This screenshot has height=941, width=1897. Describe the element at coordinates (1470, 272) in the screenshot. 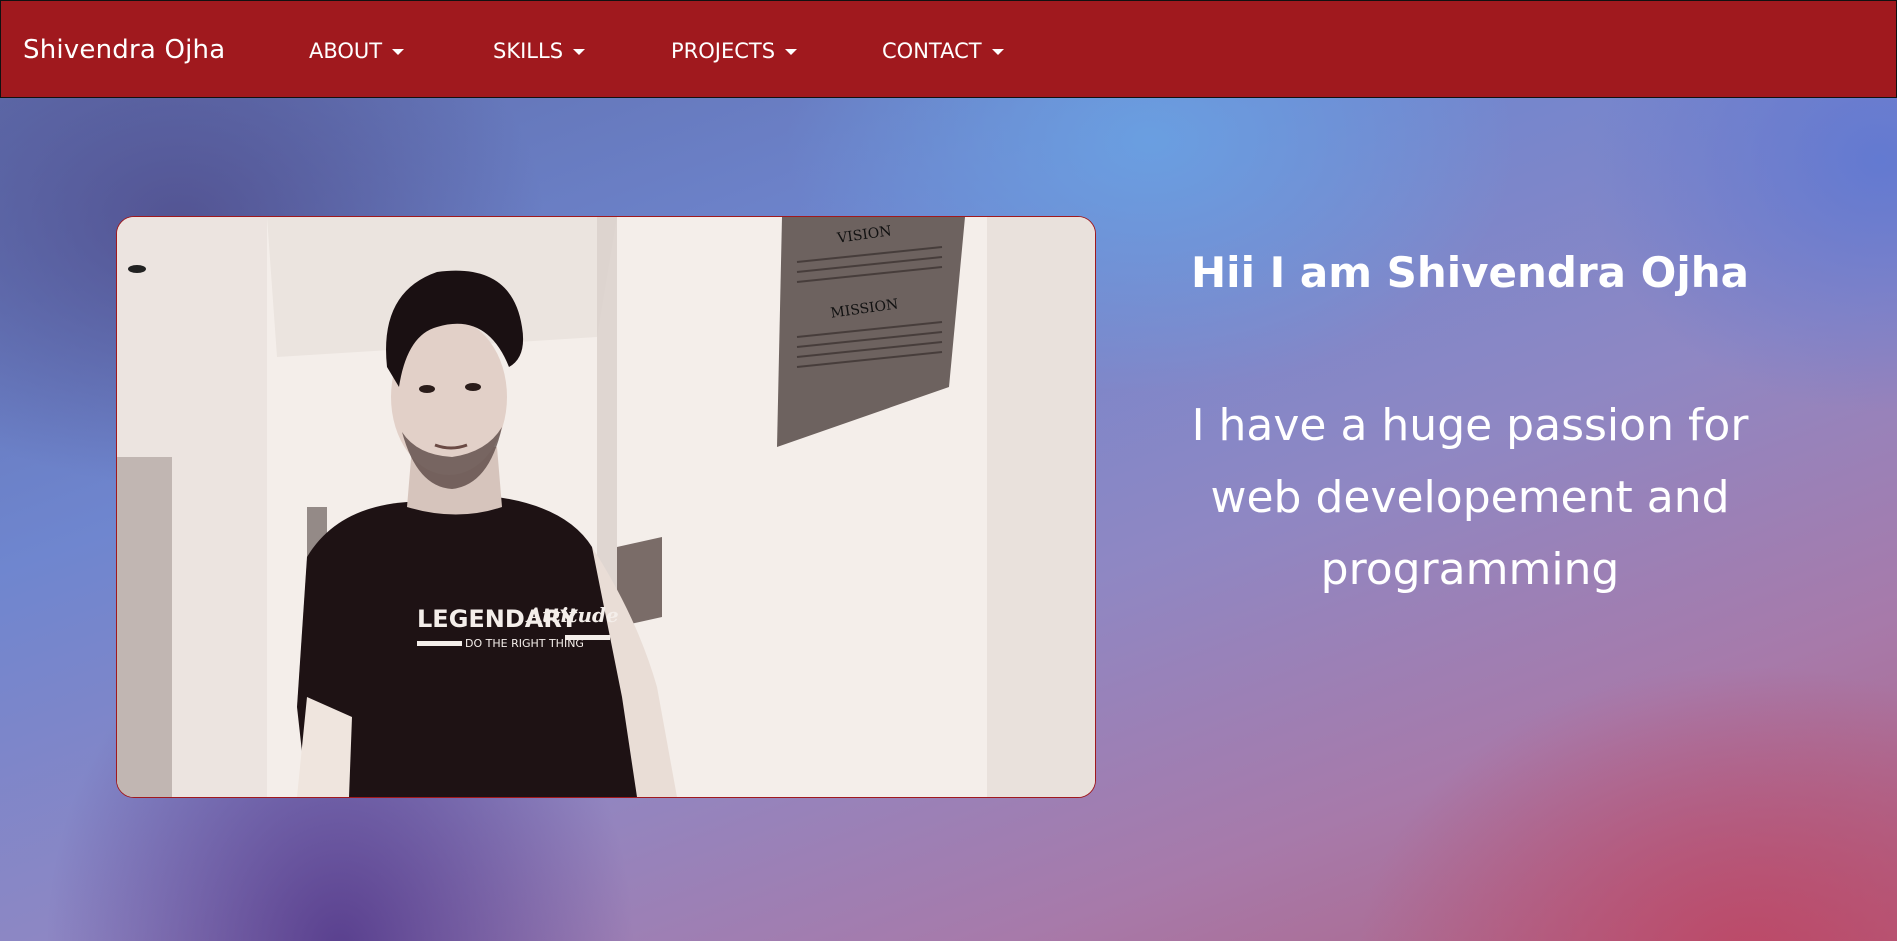

I see `hero-title: Hii I am Shivendra Ojha` at that location.